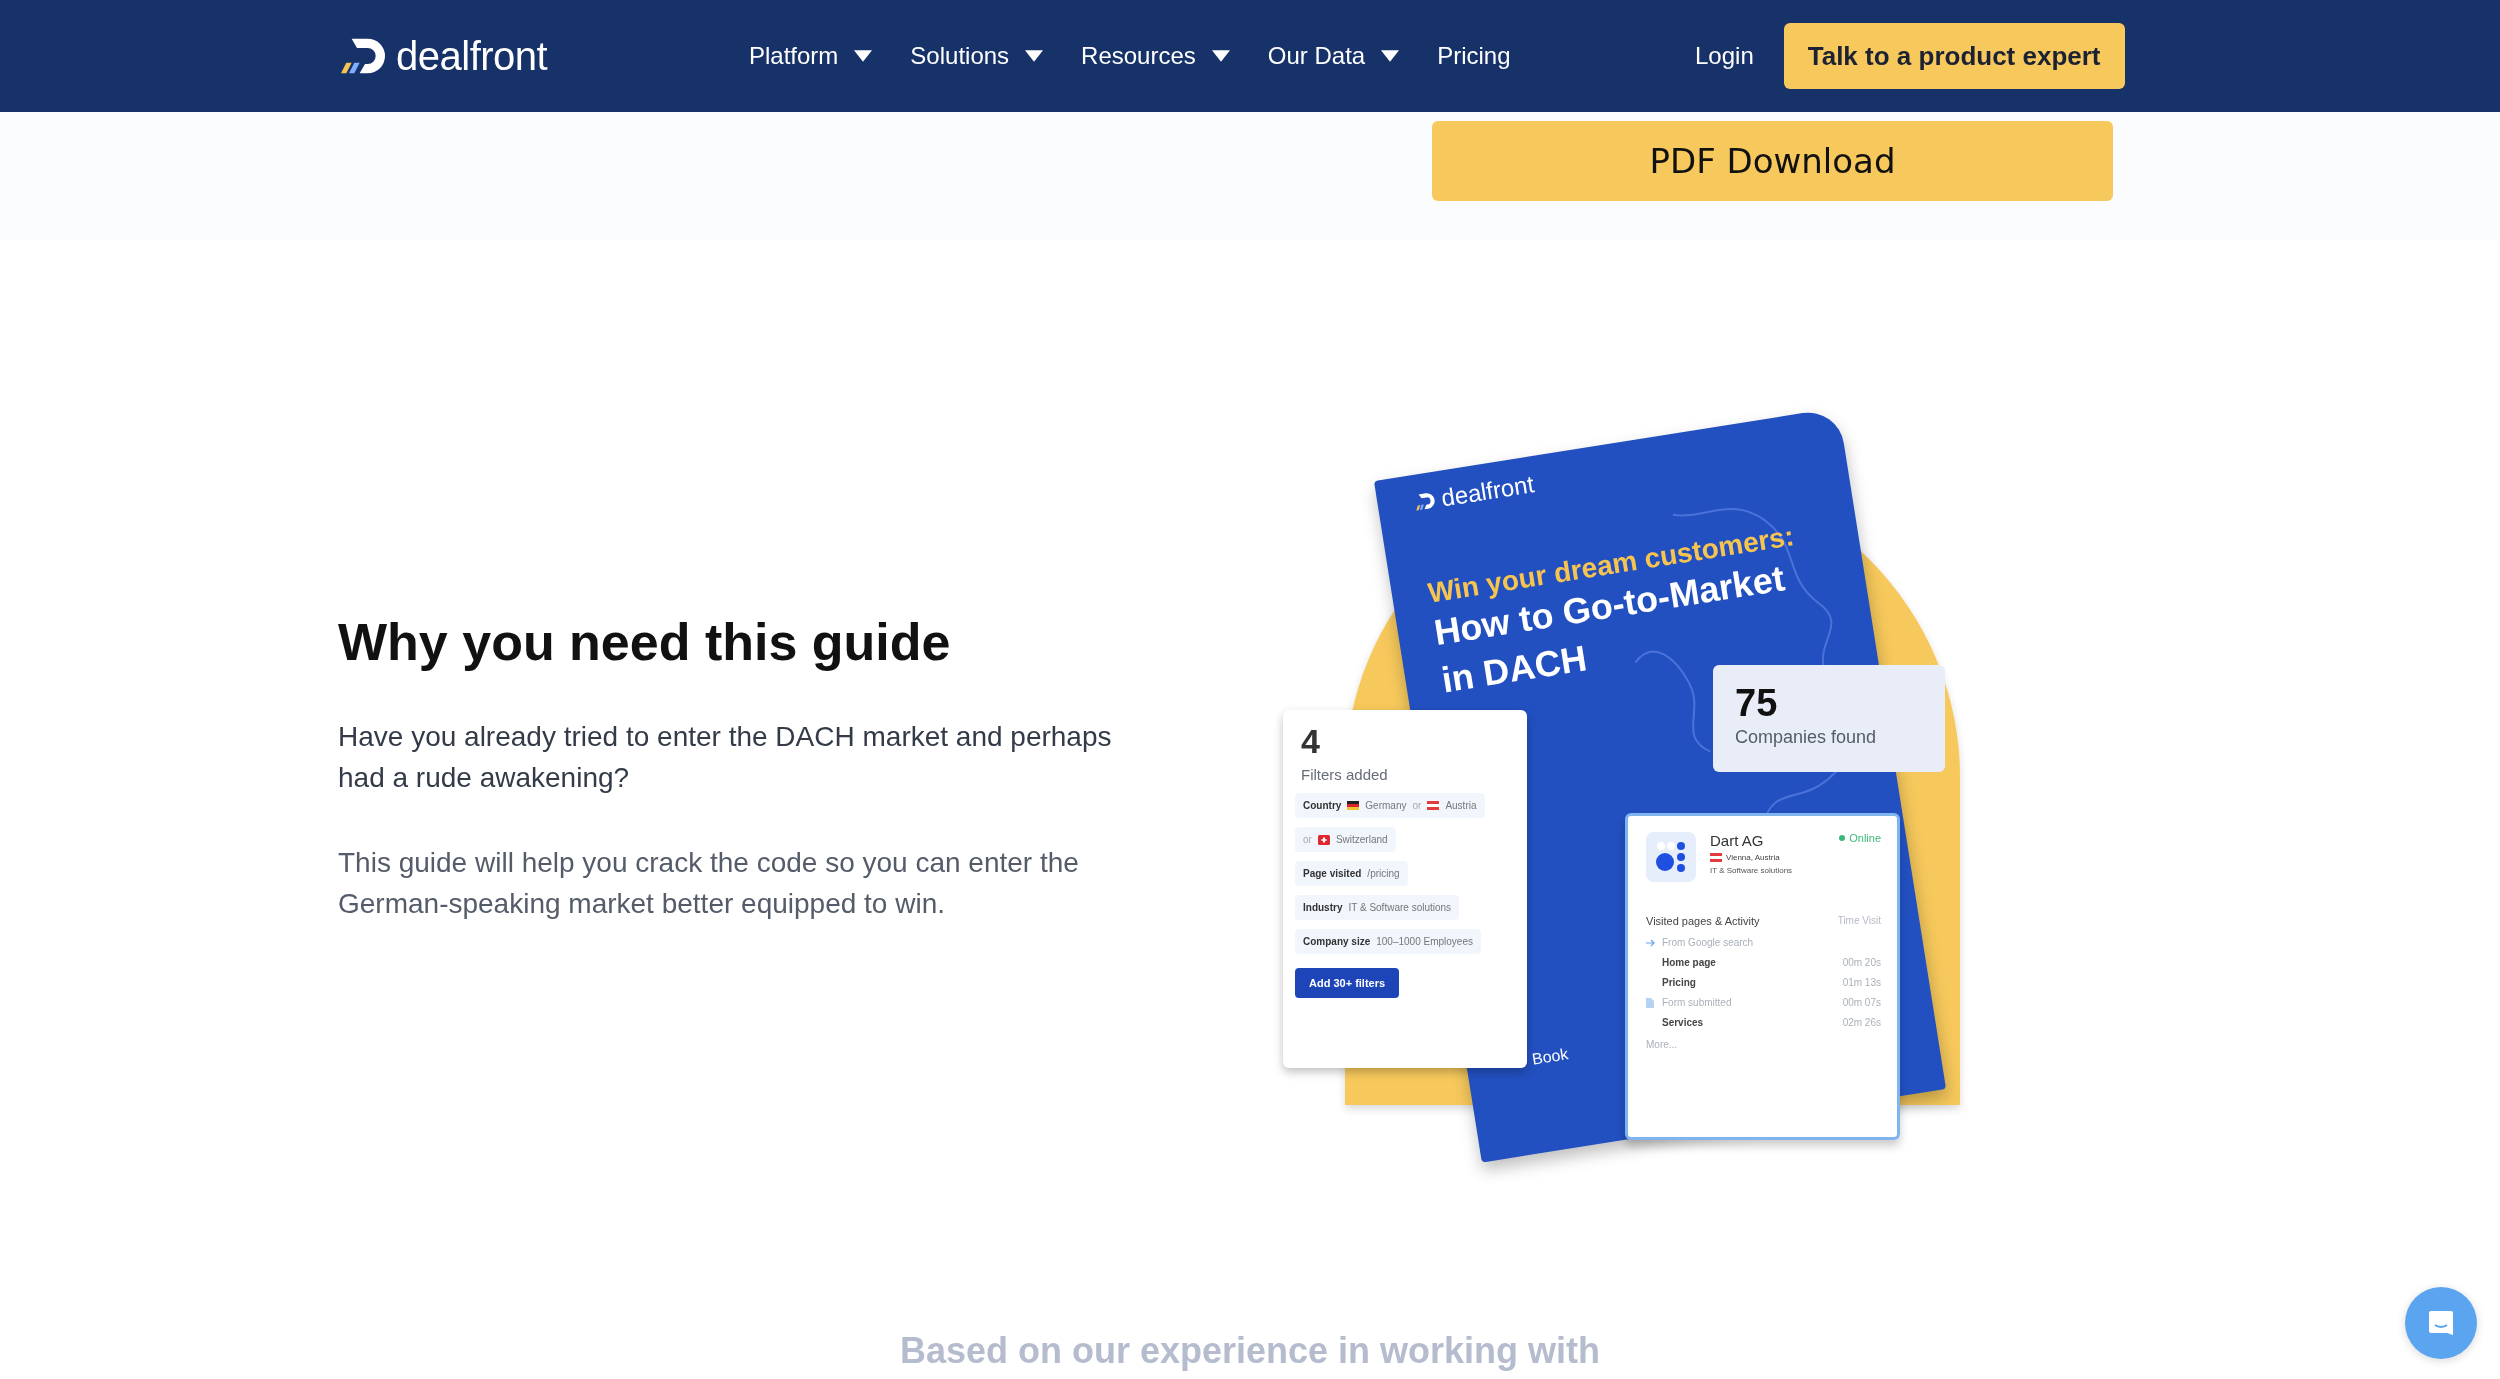  I want to click on filter-chip: or Switzerland, so click(1345, 839).